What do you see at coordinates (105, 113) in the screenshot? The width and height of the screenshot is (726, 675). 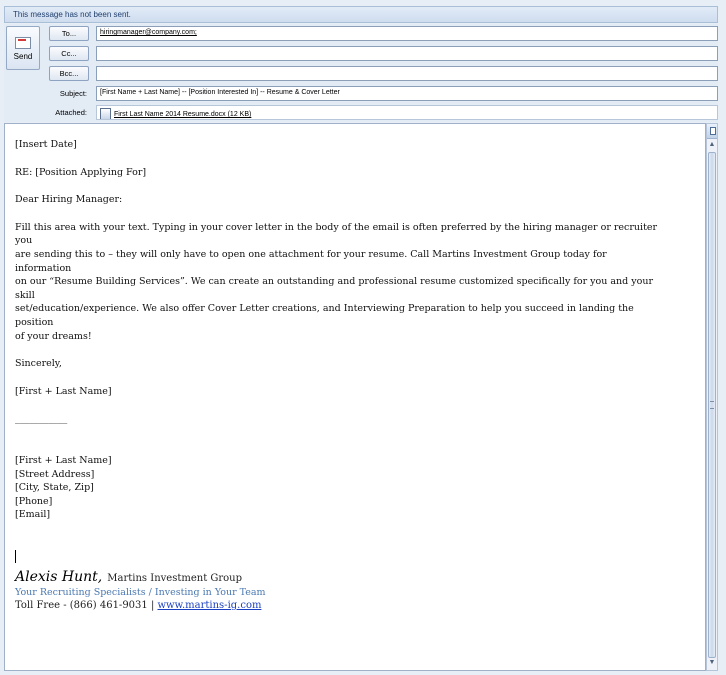 I see `document-icon` at bounding box center [105, 113].